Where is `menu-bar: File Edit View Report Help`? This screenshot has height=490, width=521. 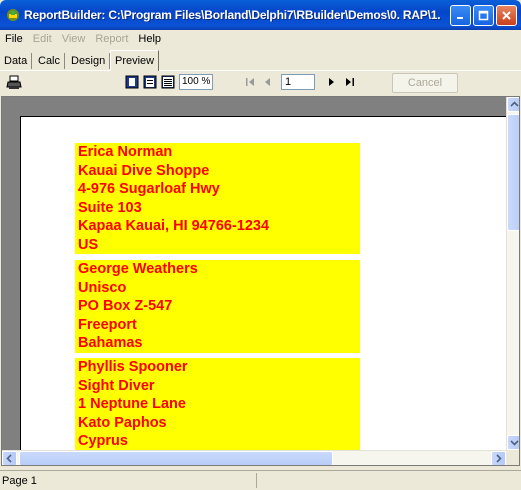
menu-bar: File Edit View Report Help is located at coordinates (260, 39).